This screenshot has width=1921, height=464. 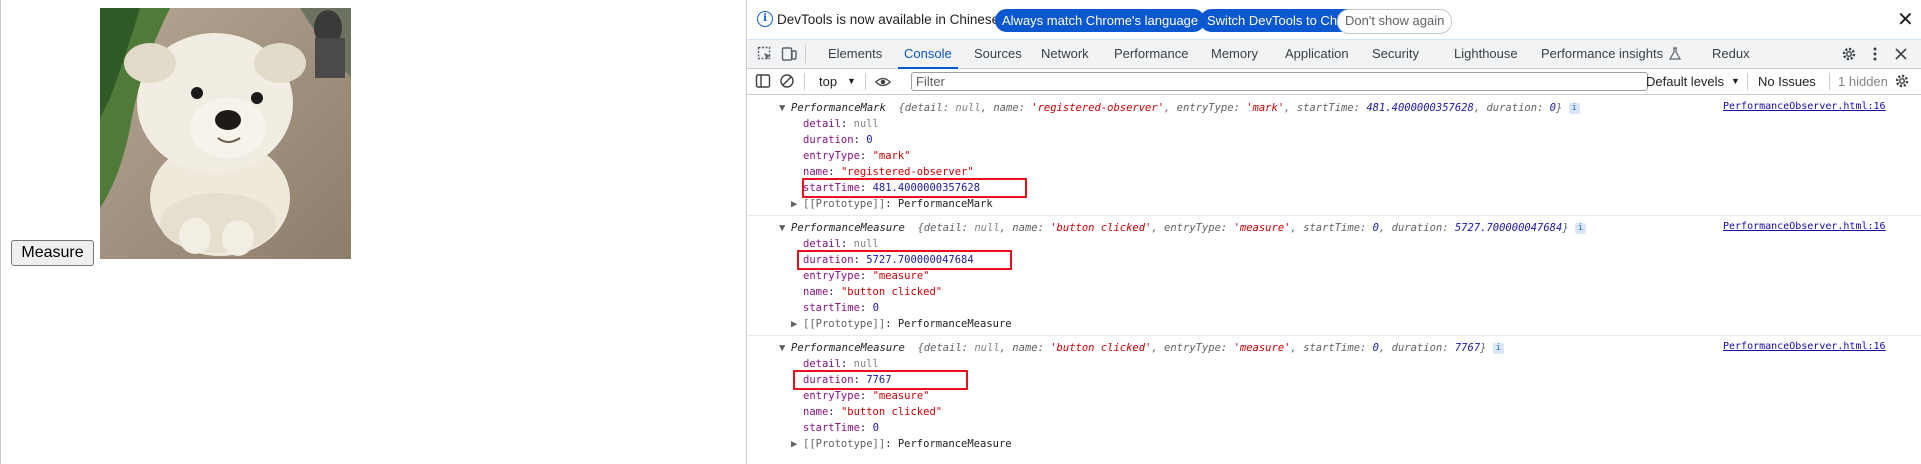 What do you see at coordinates (828, 81) in the screenshot?
I see `context-selector: top` at bounding box center [828, 81].